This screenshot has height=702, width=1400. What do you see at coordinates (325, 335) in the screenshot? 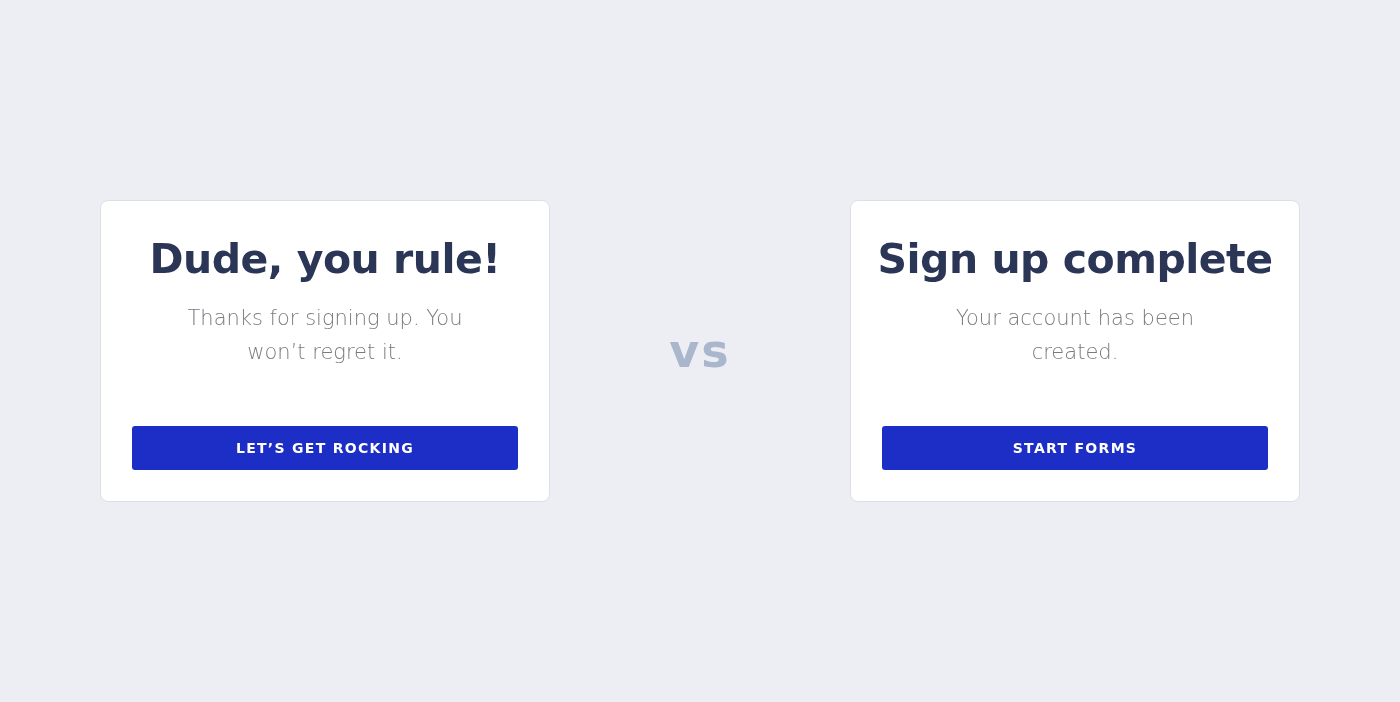
I see `card-message: Thanks for signing up. You won’t regret it.` at bounding box center [325, 335].